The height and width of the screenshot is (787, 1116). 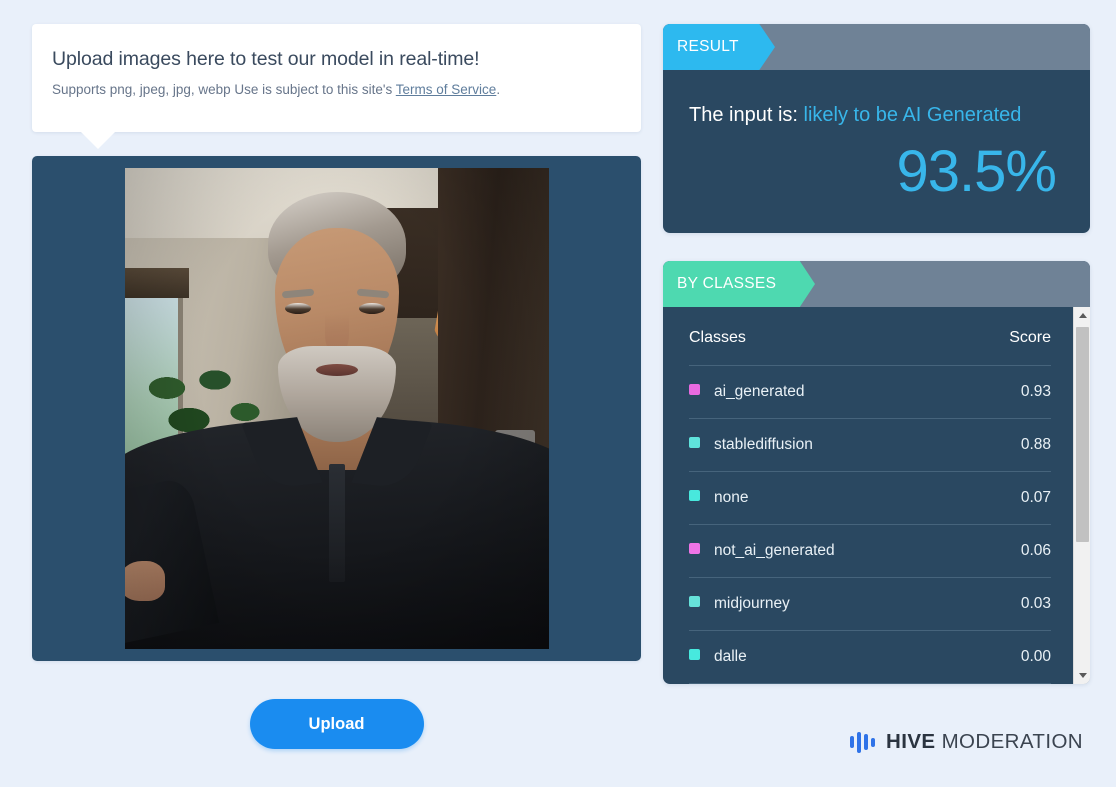 What do you see at coordinates (976, 171) in the screenshot?
I see `result-percentage: 93.5%` at bounding box center [976, 171].